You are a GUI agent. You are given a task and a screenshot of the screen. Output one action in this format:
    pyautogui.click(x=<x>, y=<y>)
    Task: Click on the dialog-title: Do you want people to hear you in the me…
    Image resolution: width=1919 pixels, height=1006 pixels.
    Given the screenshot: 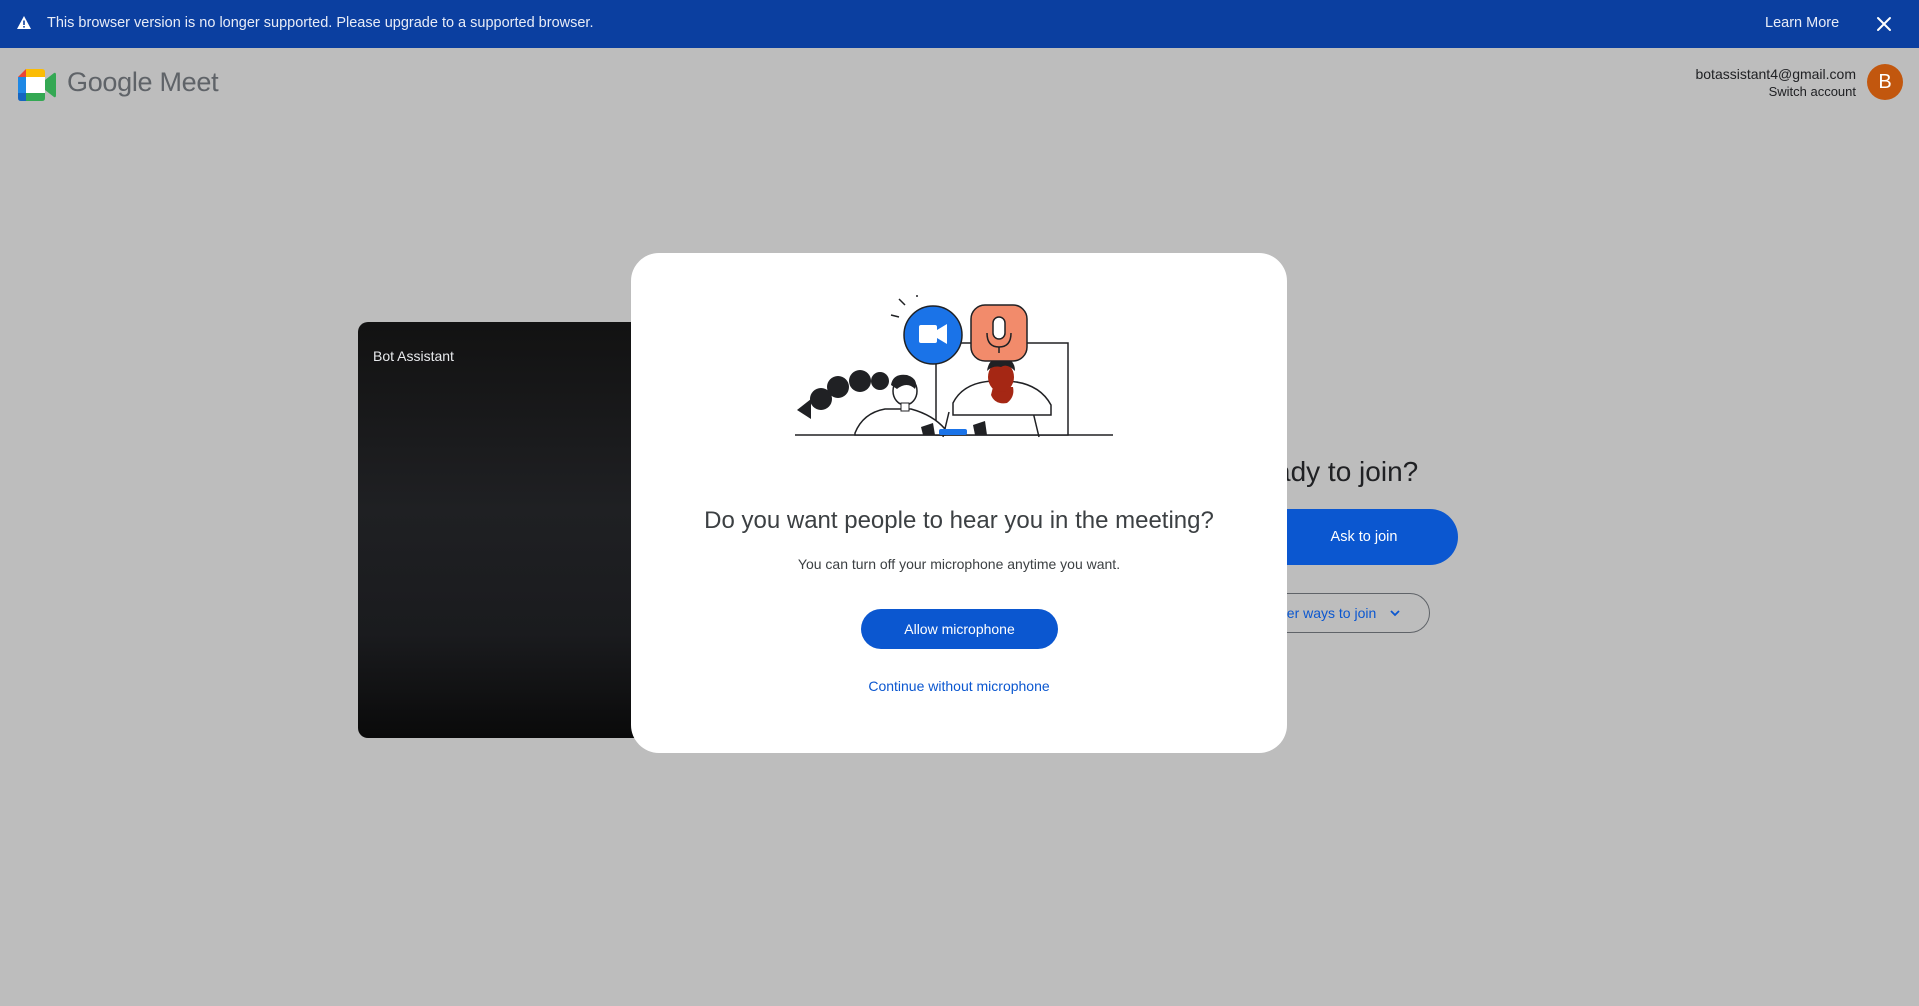 What is the action you would take?
    pyautogui.click(x=959, y=520)
    